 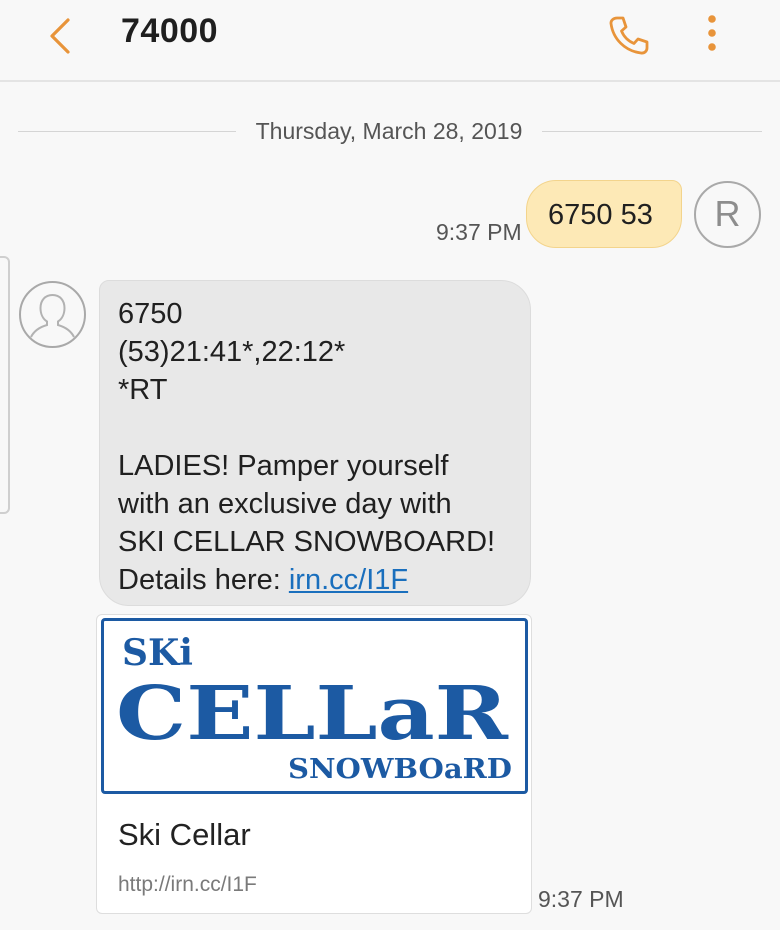 I want to click on call-button, so click(x=628, y=36).